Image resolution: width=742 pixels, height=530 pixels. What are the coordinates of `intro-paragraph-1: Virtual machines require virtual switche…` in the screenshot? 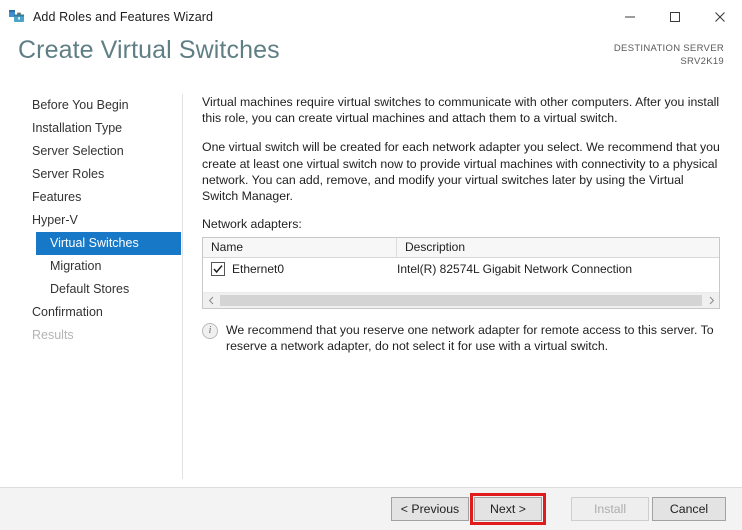 It's located at (461, 110).